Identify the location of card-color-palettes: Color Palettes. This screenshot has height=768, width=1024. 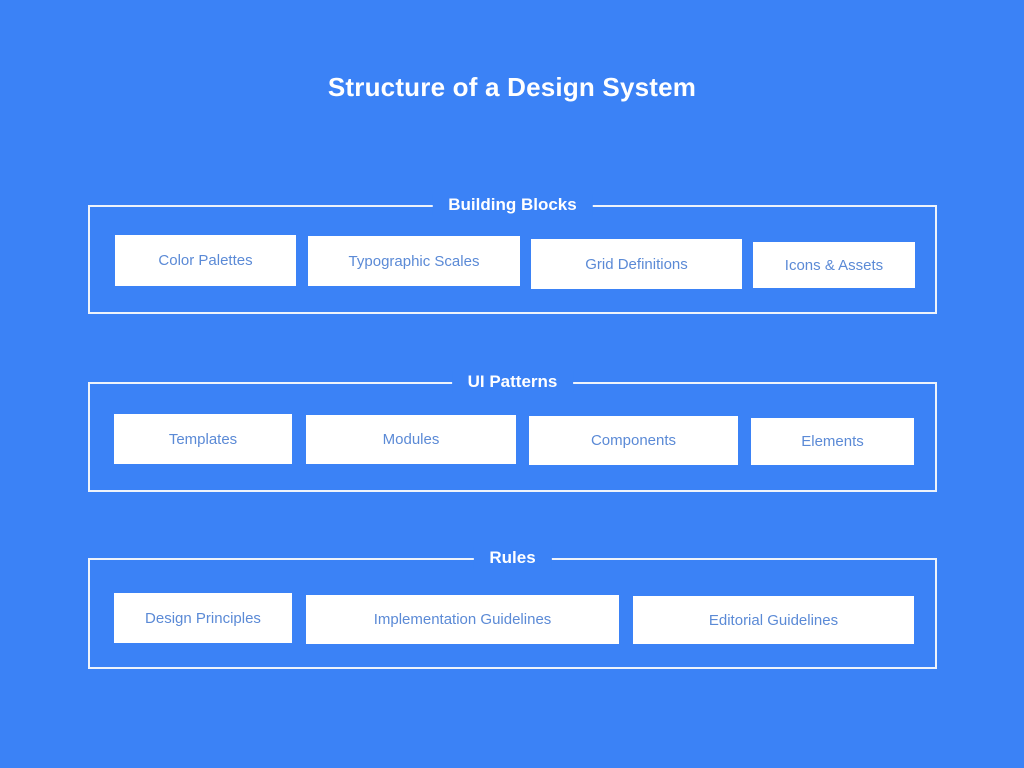
(205, 260).